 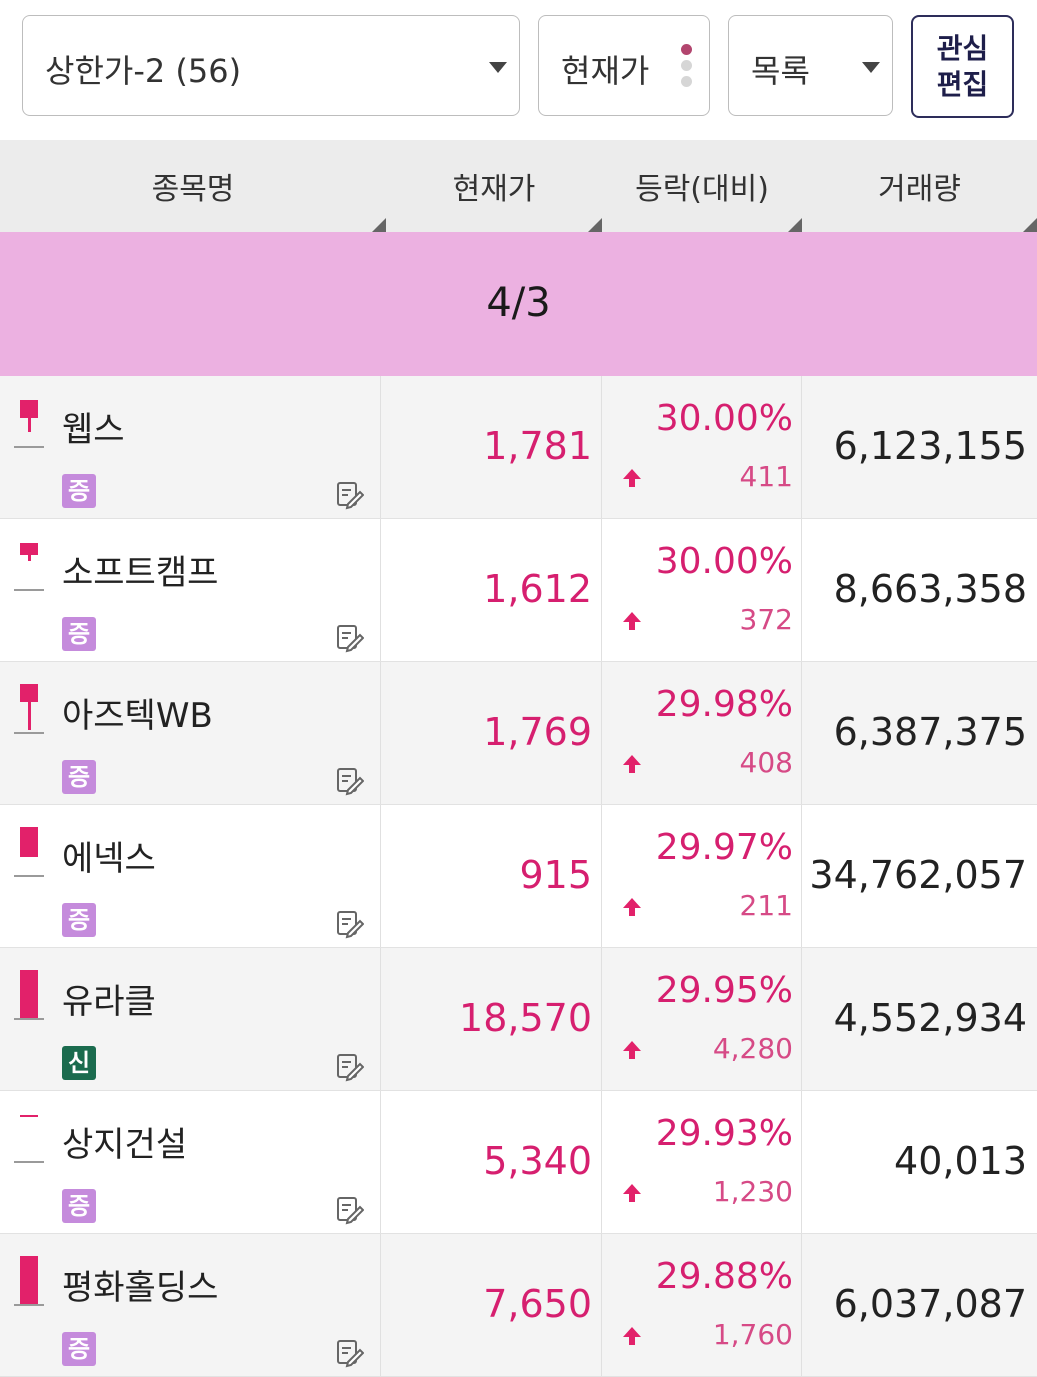 I want to click on stock-name: 웹스, so click(x=93, y=430).